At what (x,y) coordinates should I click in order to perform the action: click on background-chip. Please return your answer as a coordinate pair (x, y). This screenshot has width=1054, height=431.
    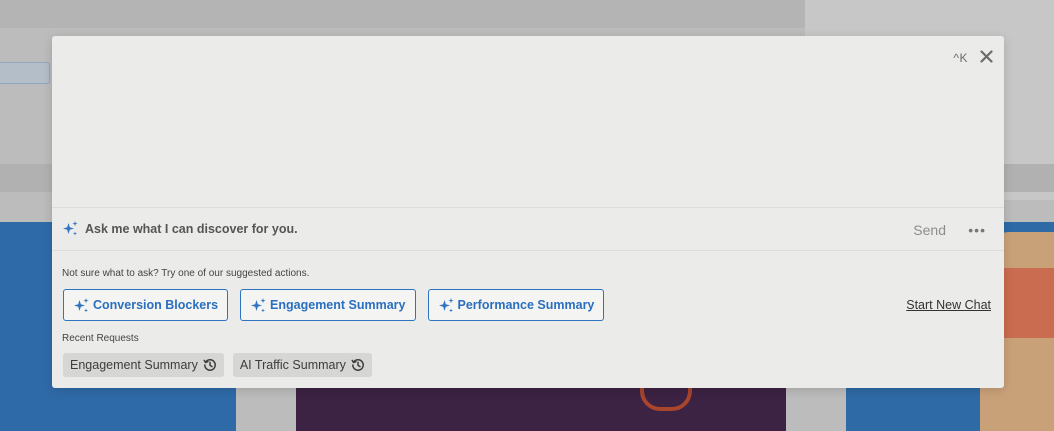
    Looking at the image, I should click on (25, 73).